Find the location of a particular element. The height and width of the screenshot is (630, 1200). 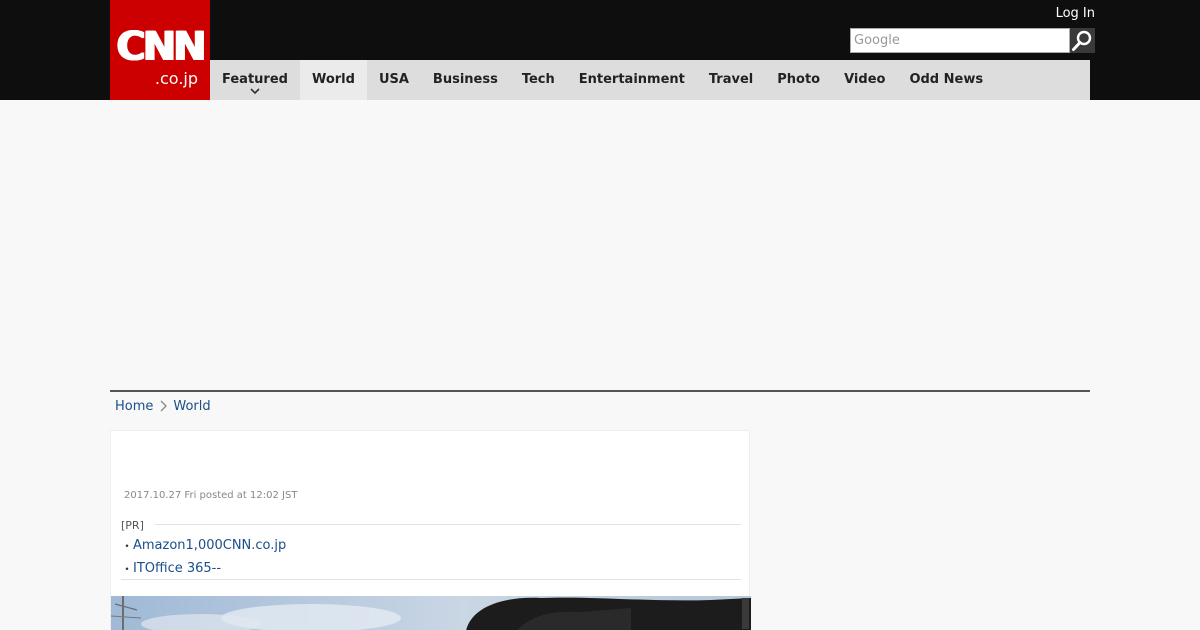

pr-link-list: ・ Amazon1,000CNN.co.jp ・ ITOffice 365-- is located at coordinates (431, 557).